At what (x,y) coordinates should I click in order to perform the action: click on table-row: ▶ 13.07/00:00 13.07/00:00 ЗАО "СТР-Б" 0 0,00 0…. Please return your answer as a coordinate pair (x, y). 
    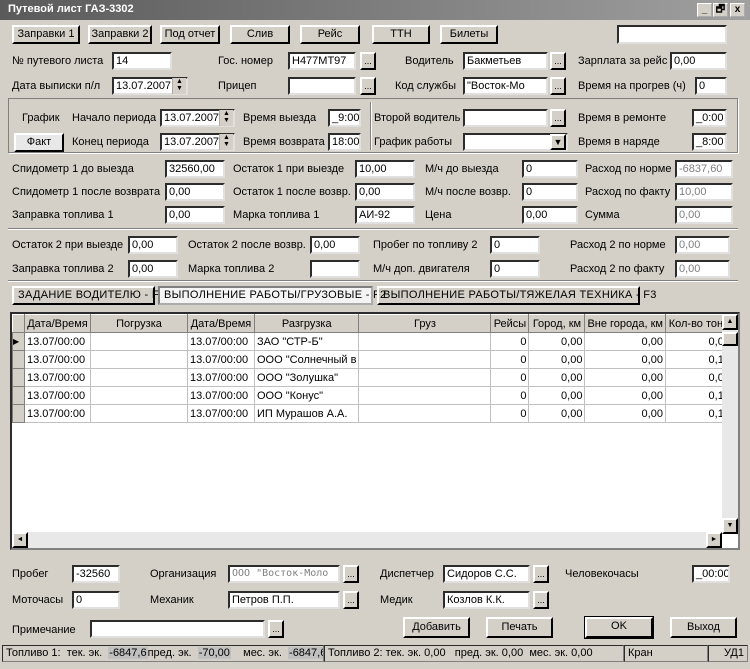
    Looking at the image, I should click on (372, 341).